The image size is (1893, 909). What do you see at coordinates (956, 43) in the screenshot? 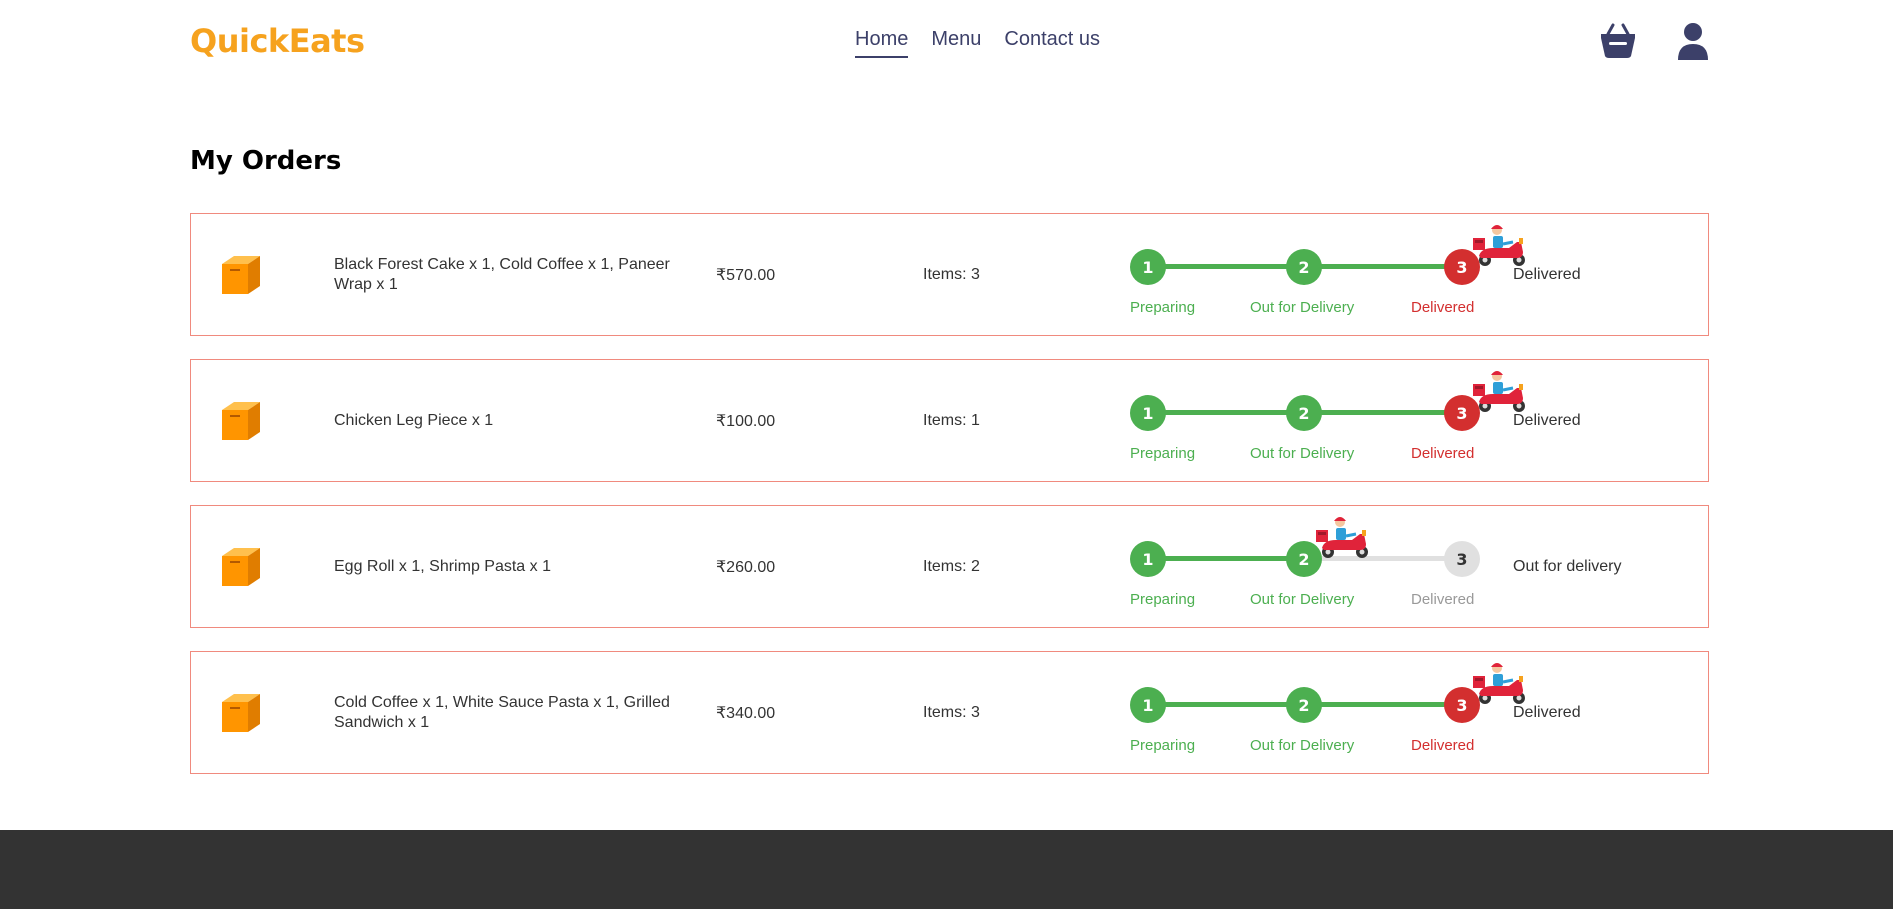
I see `nav-link-menu: Menu` at bounding box center [956, 43].